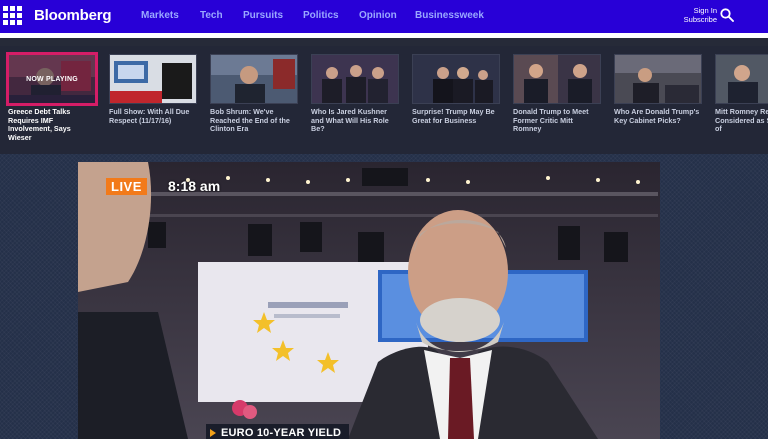  I want to click on now-playing-overlay: NOW PLAYING, so click(52, 79).